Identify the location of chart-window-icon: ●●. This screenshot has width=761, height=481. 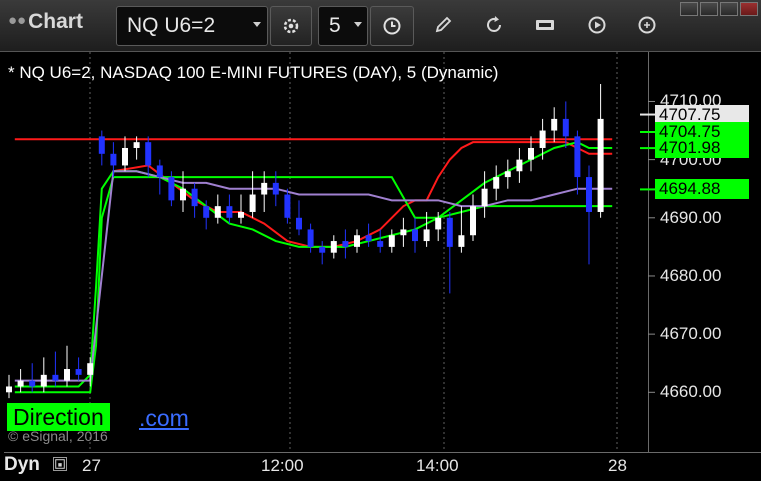
(17, 20).